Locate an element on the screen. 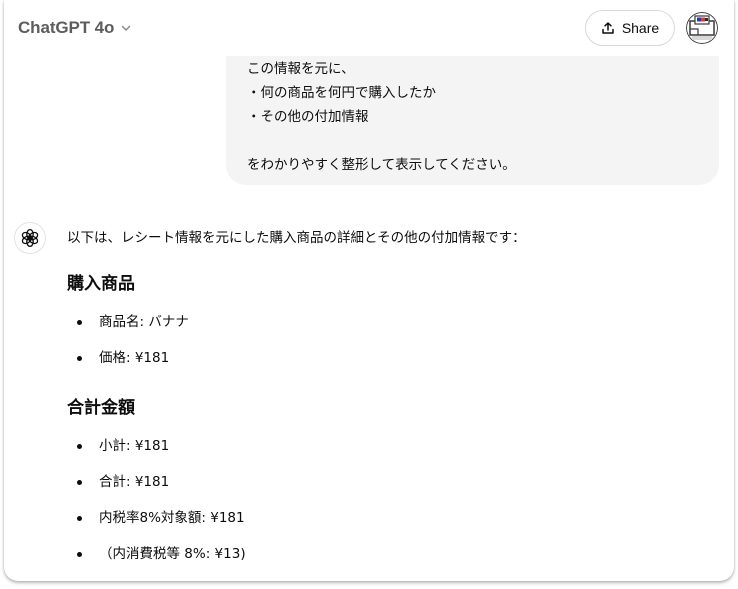 The image size is (738, 589). user-message-line: ・その他の付加情報 is located at coordinates (308, 117).